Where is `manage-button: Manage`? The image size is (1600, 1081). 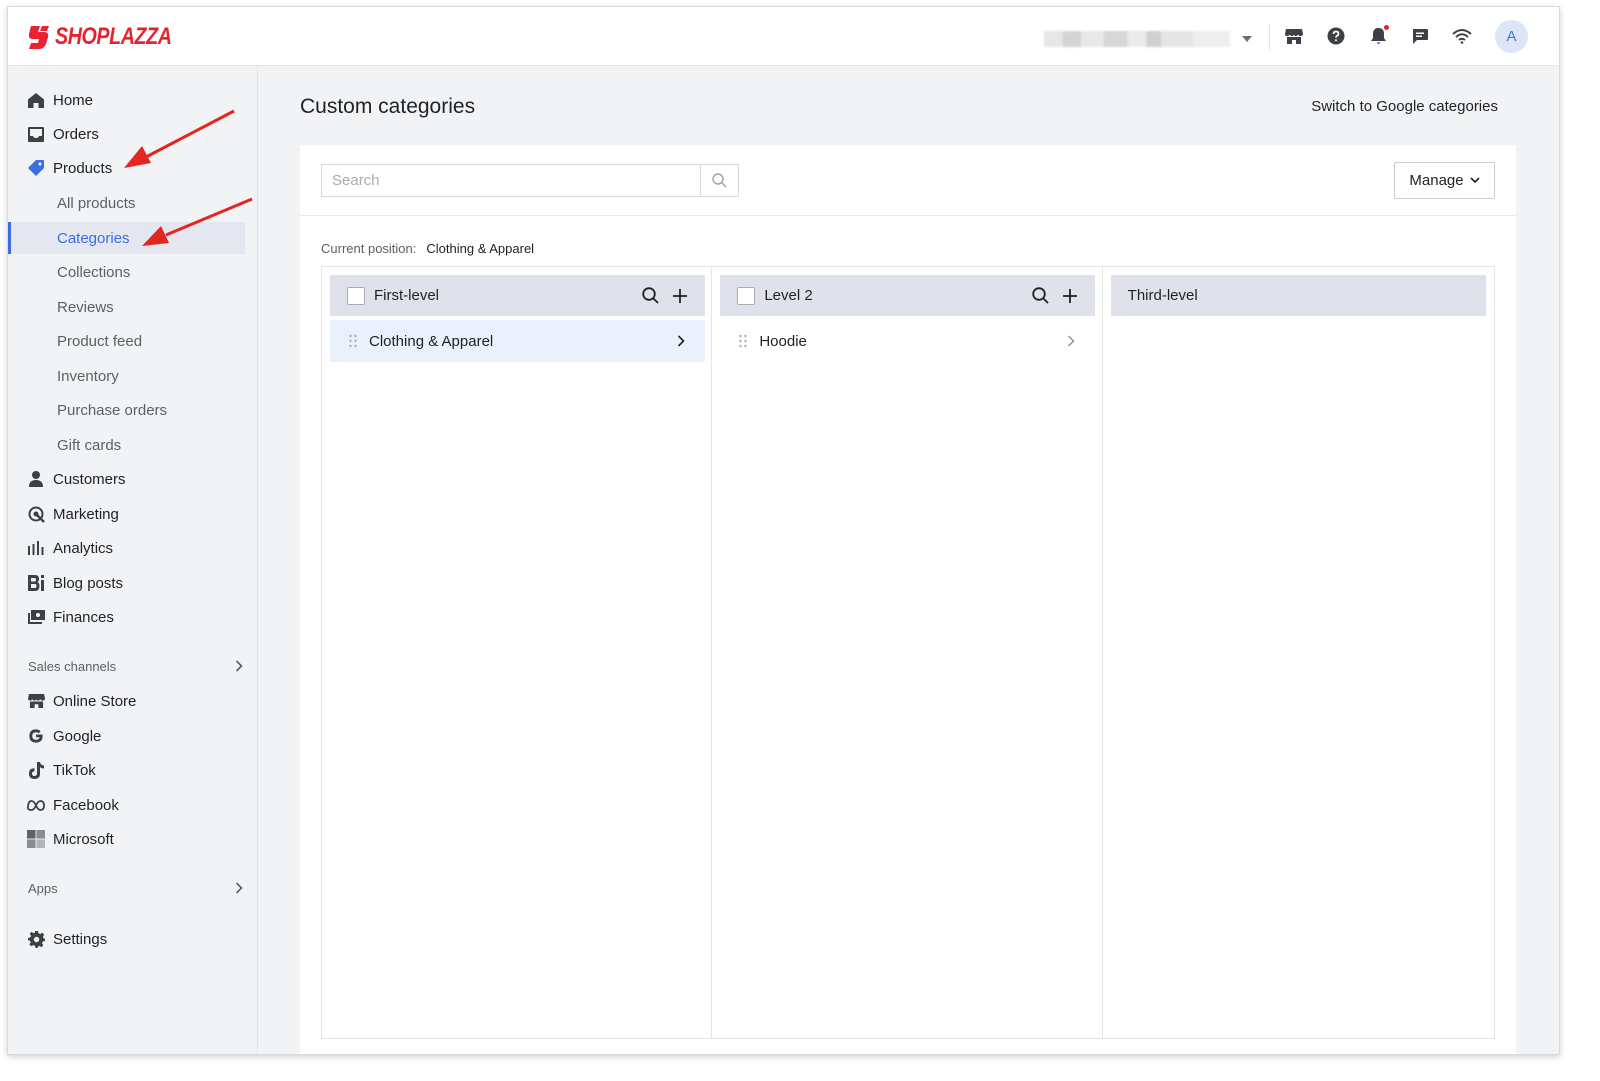
manage-button: Manage is located at coordinates (1444, 180).